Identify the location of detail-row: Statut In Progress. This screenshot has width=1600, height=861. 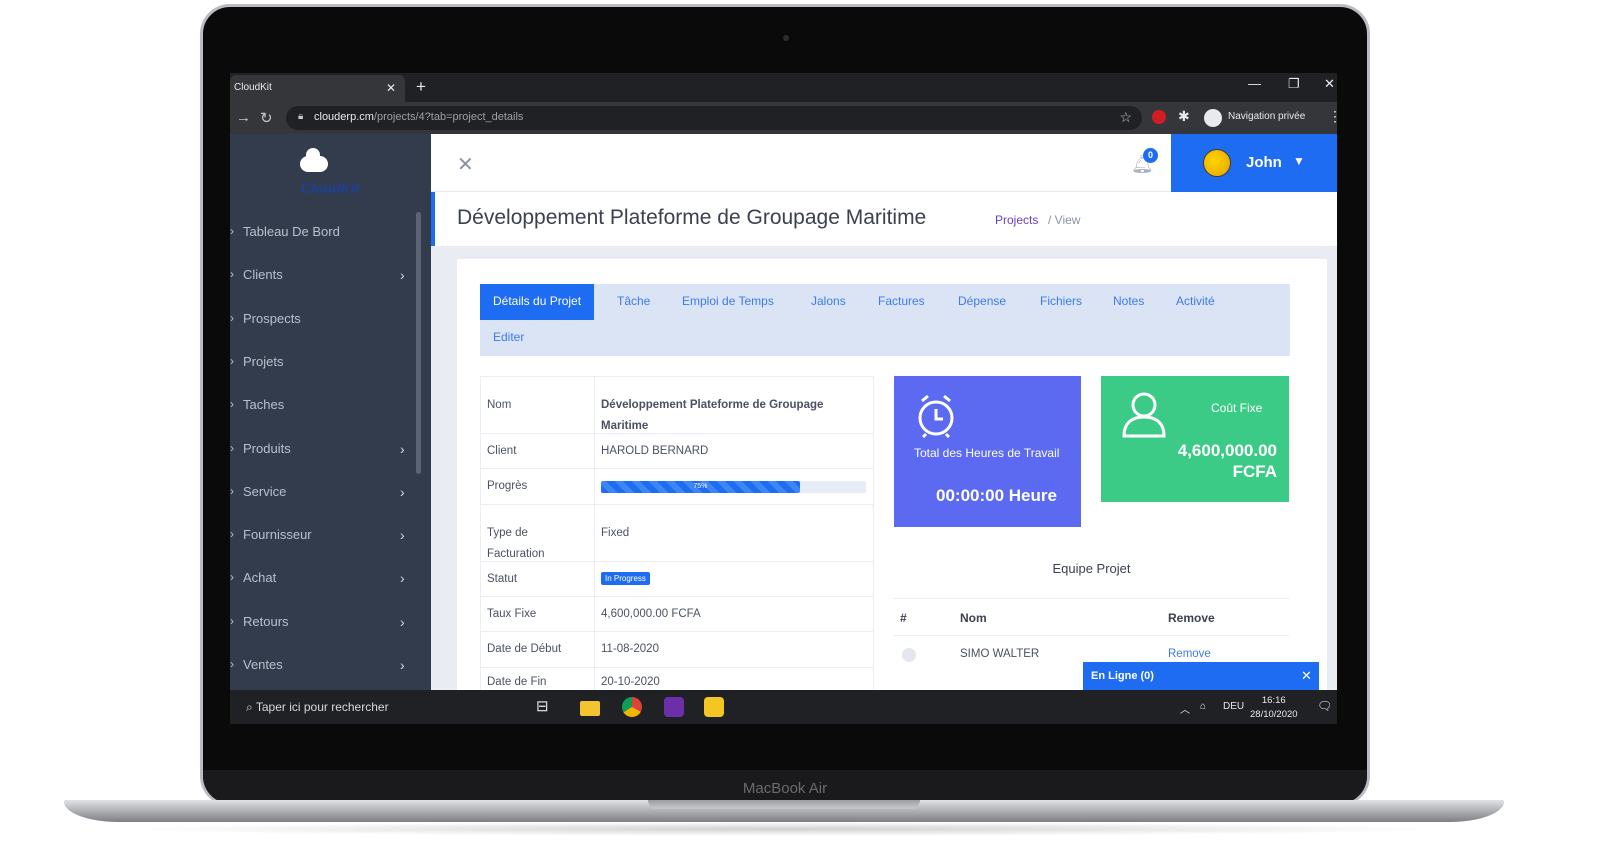
(677, 578).